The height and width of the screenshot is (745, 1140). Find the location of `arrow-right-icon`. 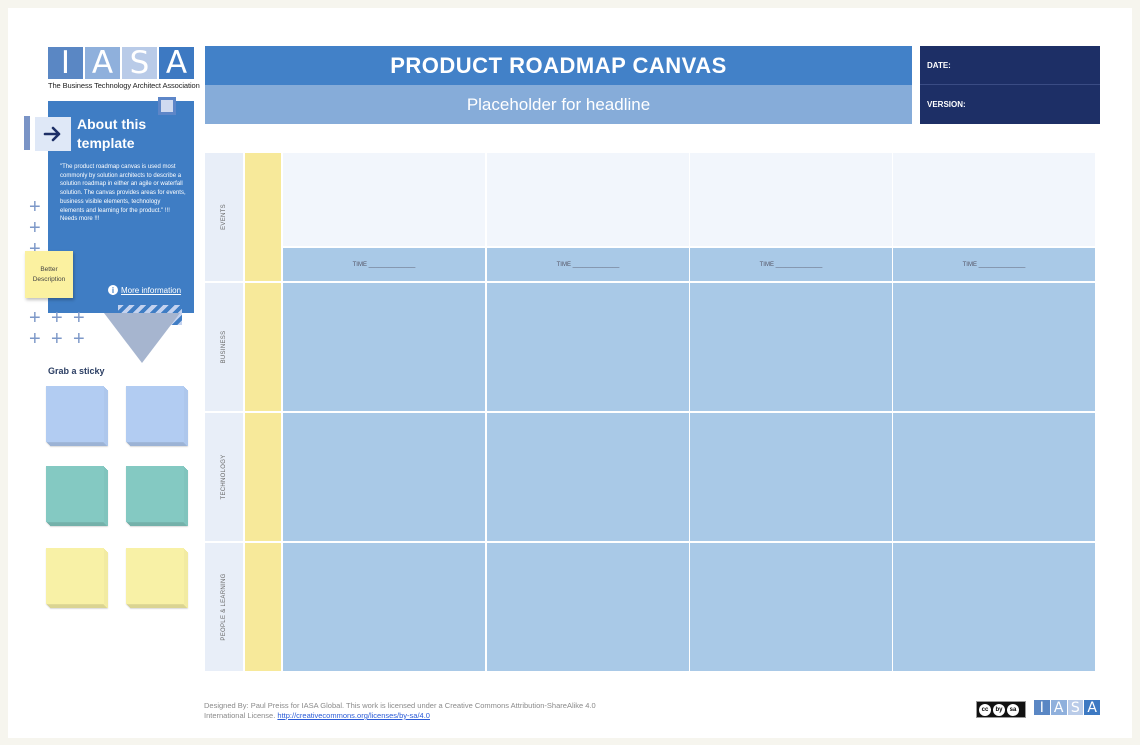

arrow-right-icon is located at coordinates (53, 134).